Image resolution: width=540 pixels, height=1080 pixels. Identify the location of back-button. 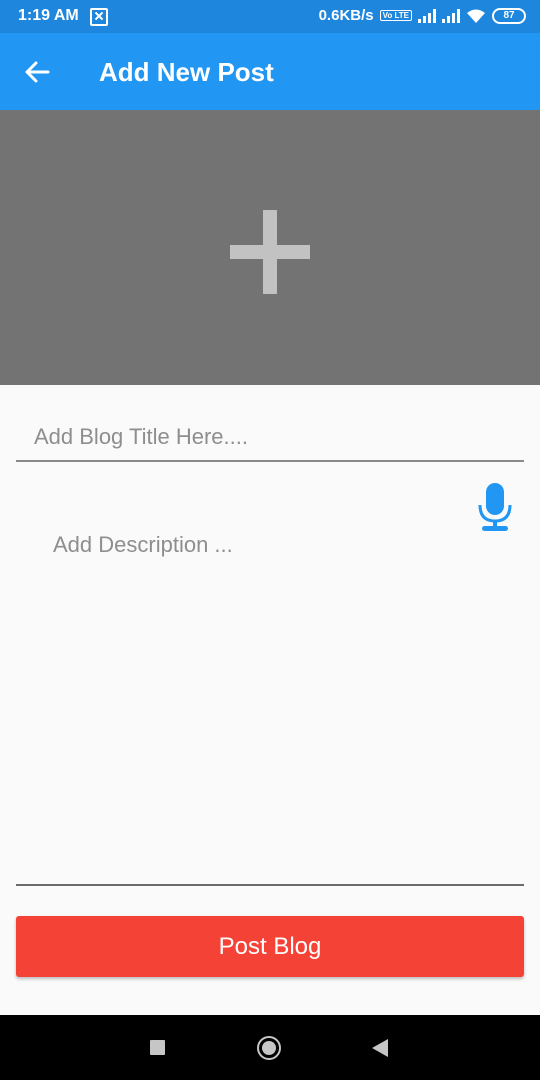
(38, 72).